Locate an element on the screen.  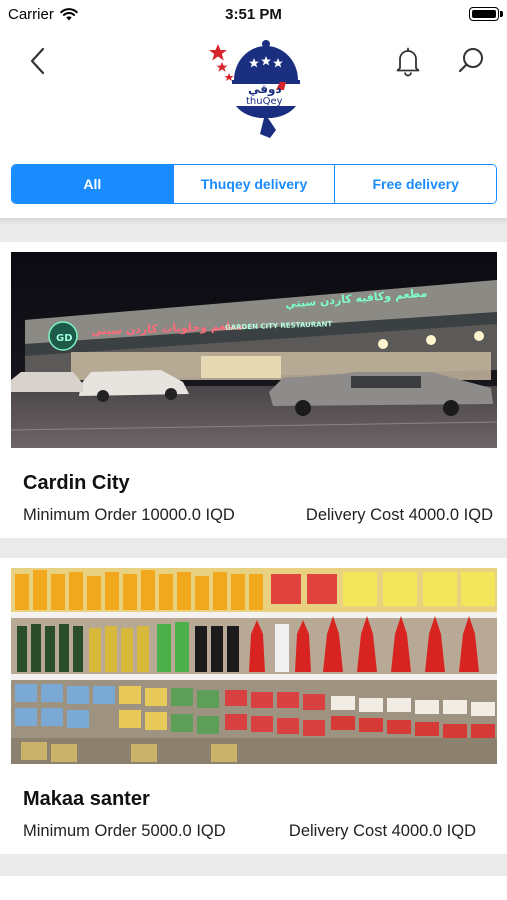
status-bar: Carrier 3:51 PM is located at coordinates (253, 15).